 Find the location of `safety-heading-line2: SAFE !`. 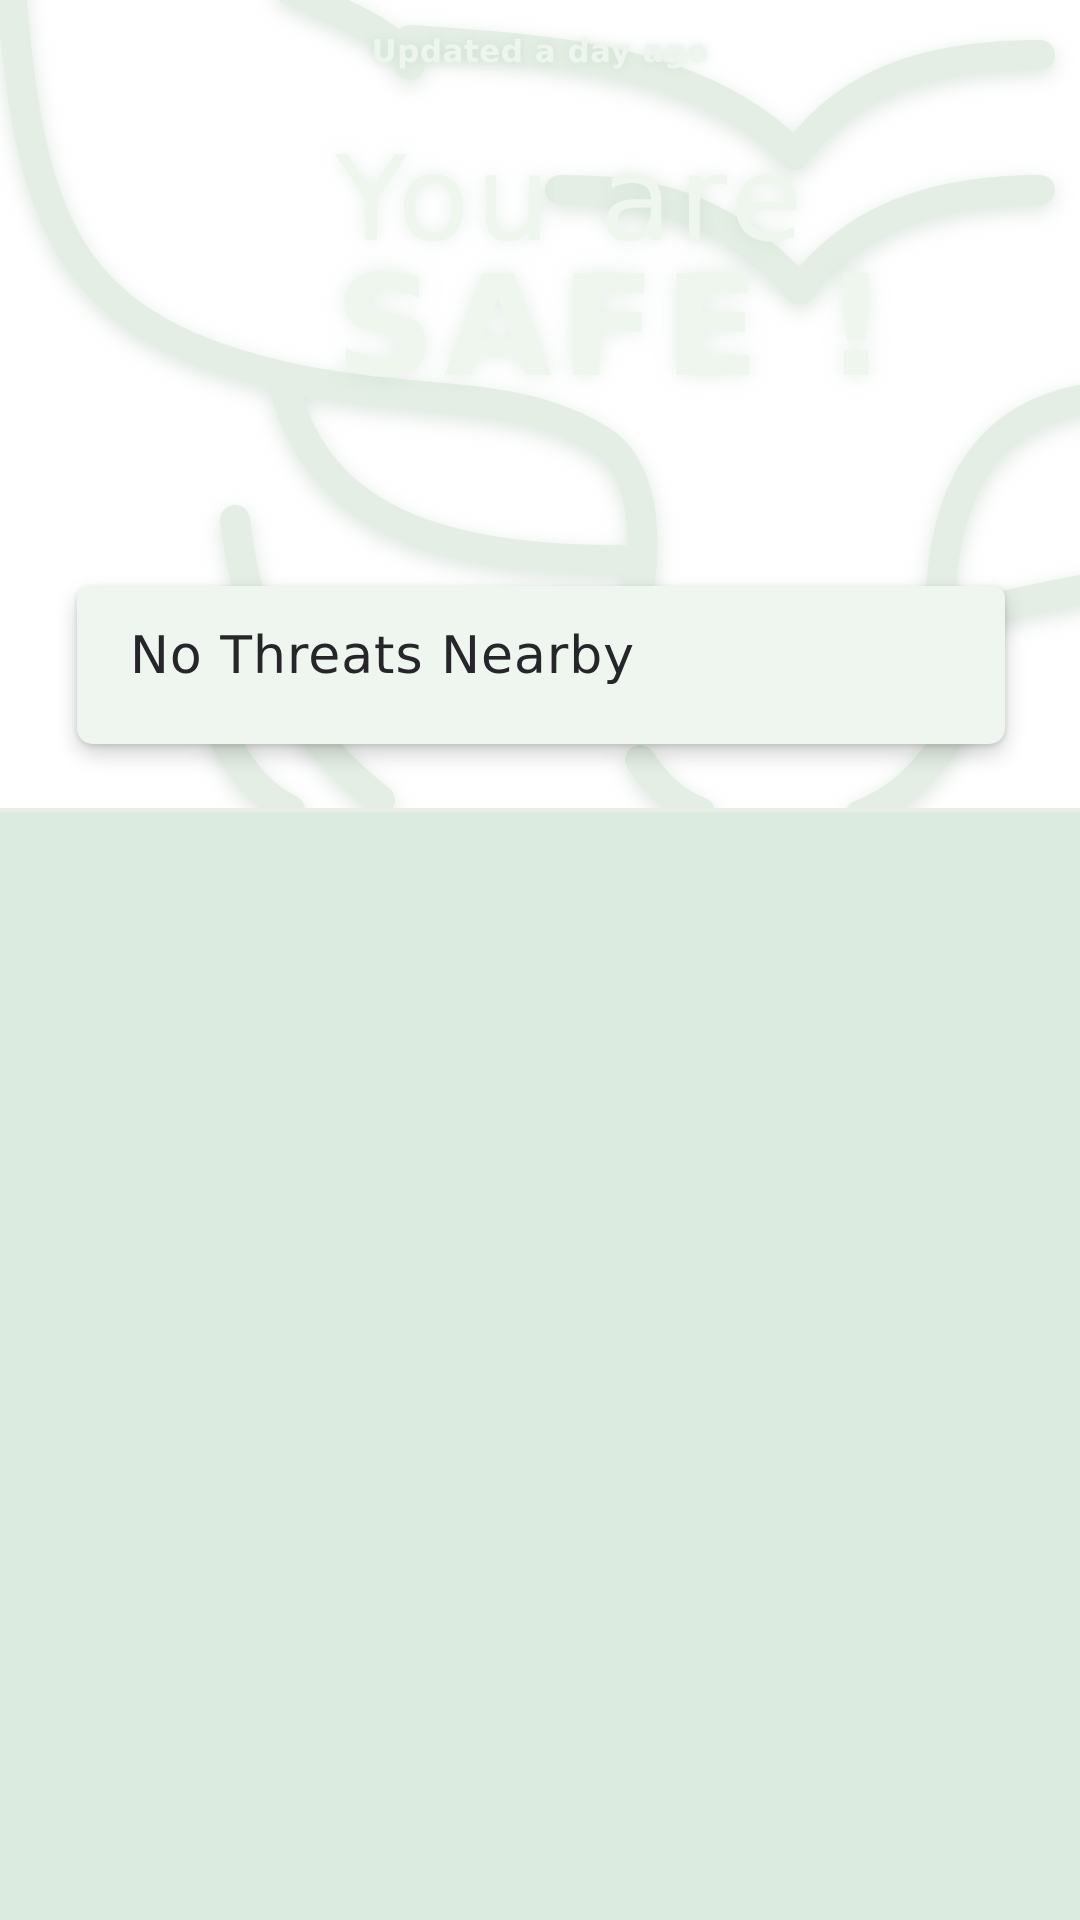

safety-heading-line2: SAFE ! is located at coordinates (616, 327).